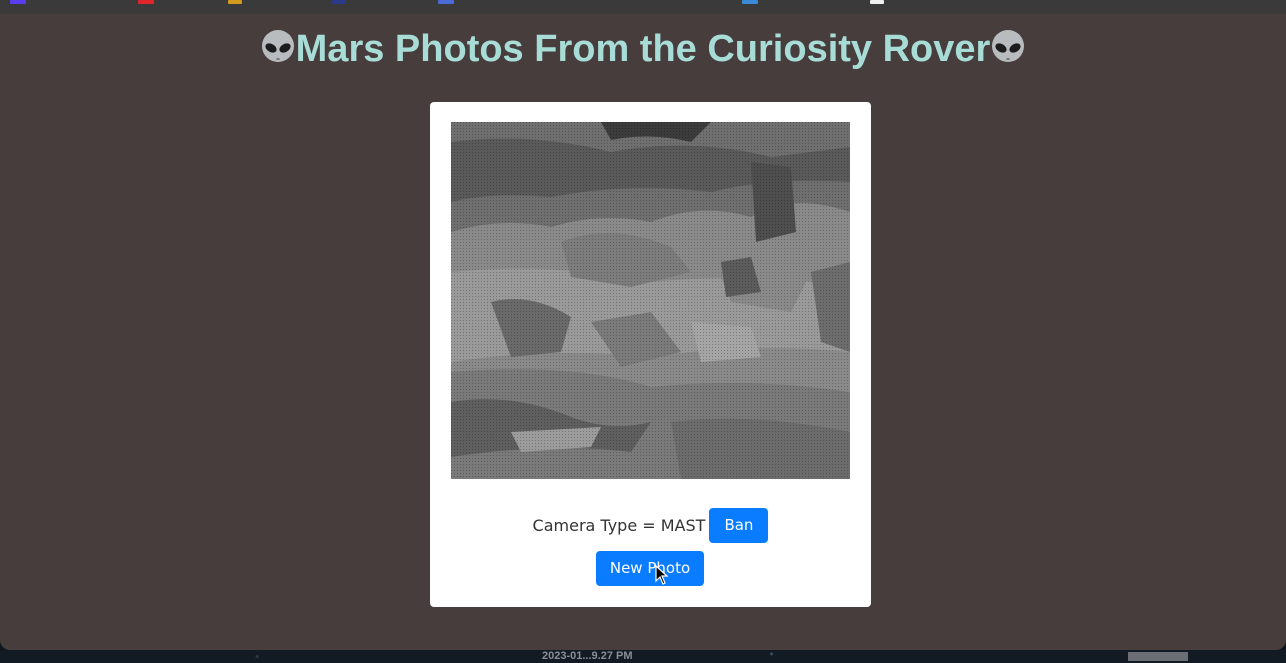 The width and height of the screenshot is (1286, 663). What do you see at coordinates (587, 656) in the screenshot?
I see `desktop-file-label: 2023-01...9.27 PM` at bounding box center [587, 656].